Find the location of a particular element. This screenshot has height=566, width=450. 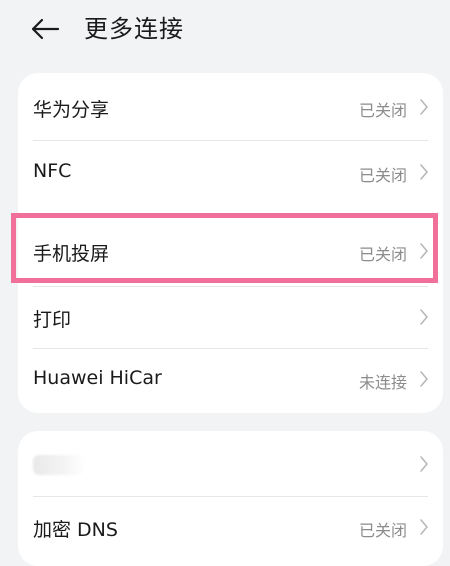

row-status: 未连接 is located at coordinates (382, 382).